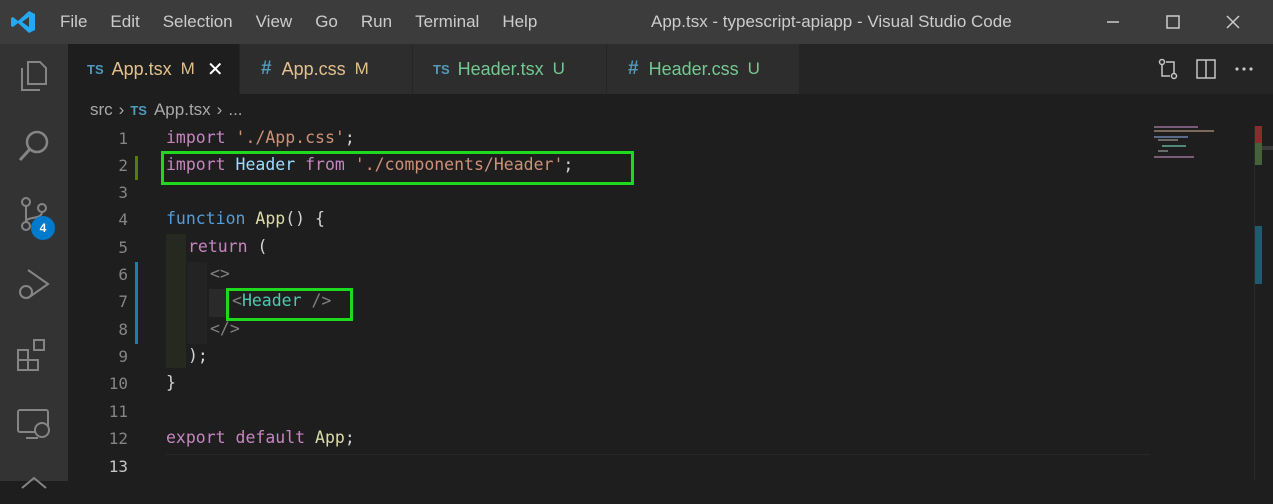  I want to click on line-number: 12, so click(118, 438).